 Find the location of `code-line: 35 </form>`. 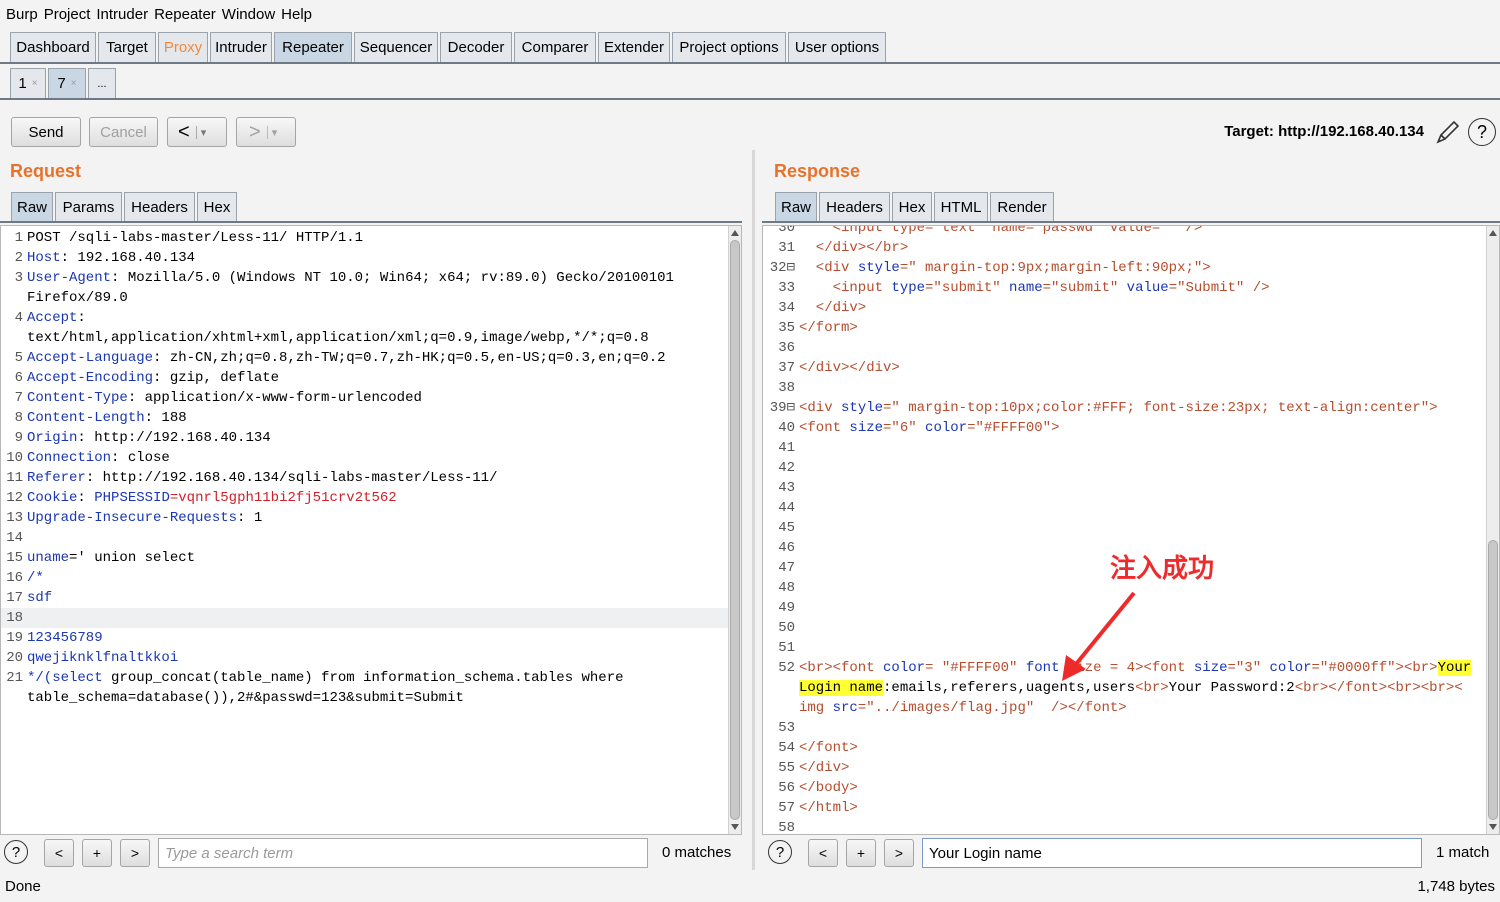

code-line: 35 </form> is located at coordinates (1131, 328).